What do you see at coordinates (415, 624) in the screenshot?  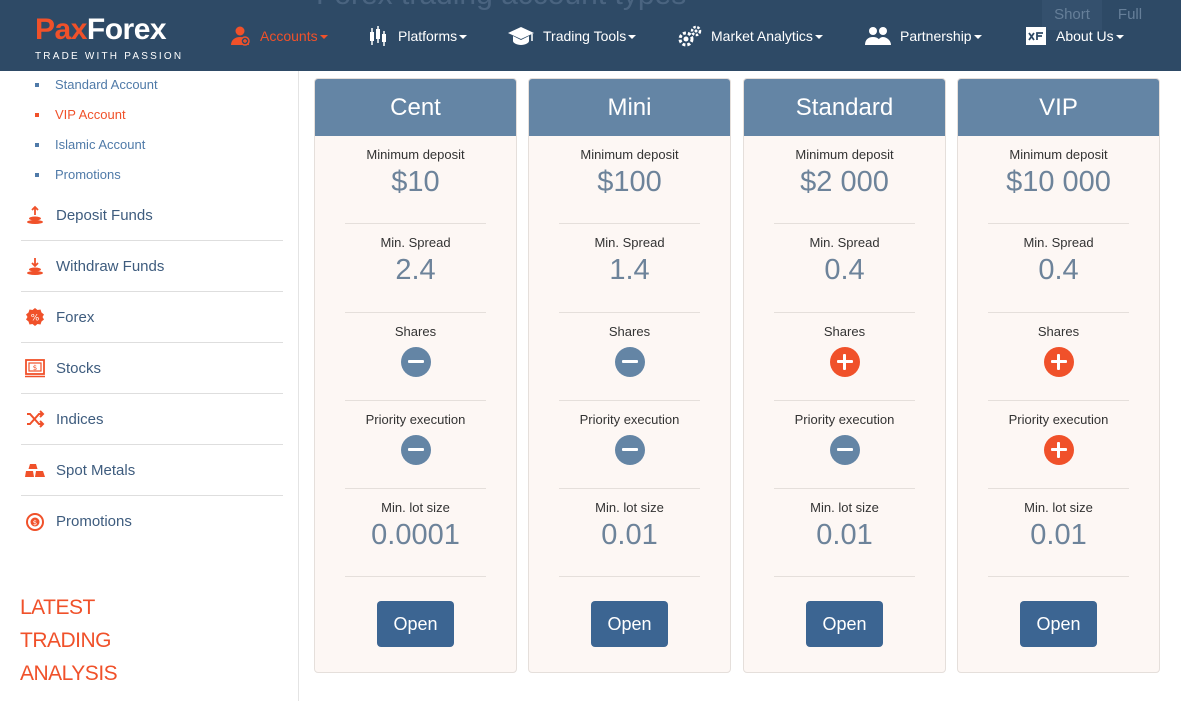 I see `open-cent-account-button: Open` at bounding box center [415, 624].